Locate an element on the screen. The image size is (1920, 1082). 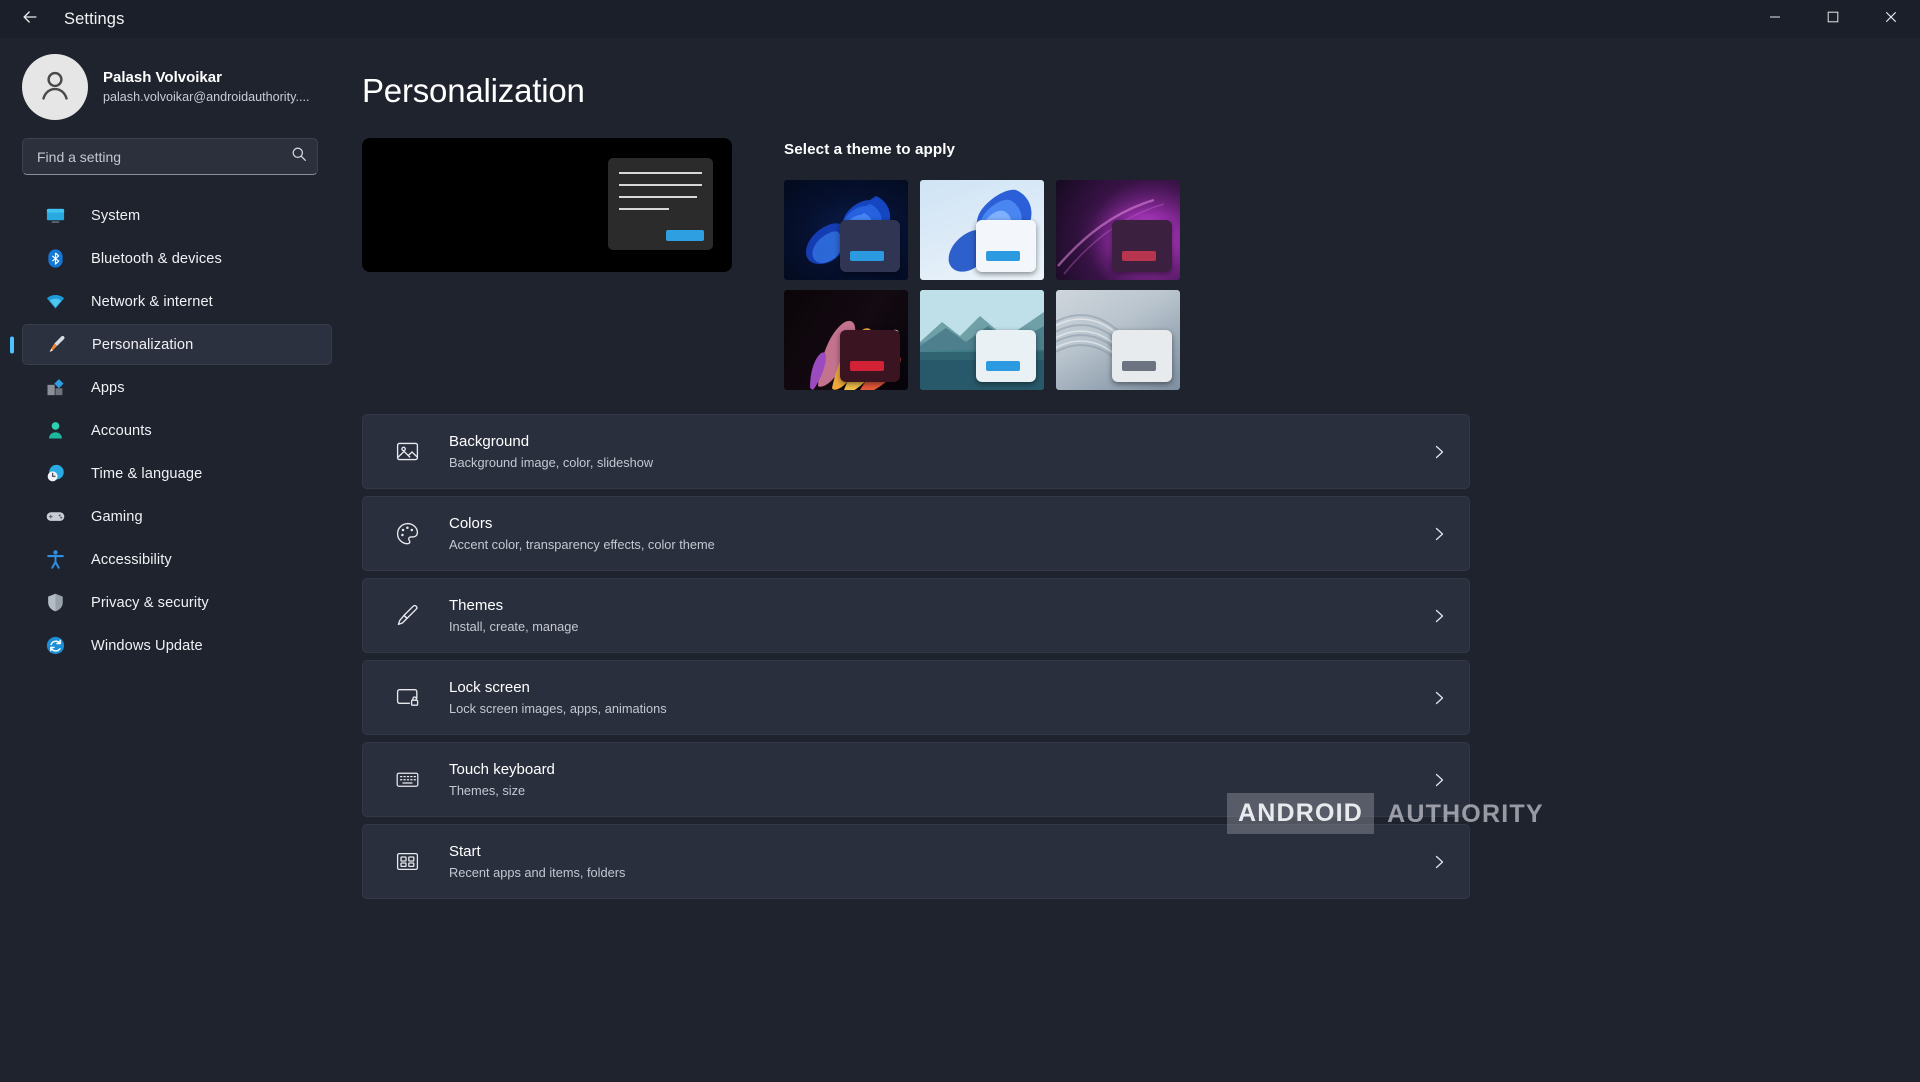
title-bar: Settings is located at coordinates (960, 19).